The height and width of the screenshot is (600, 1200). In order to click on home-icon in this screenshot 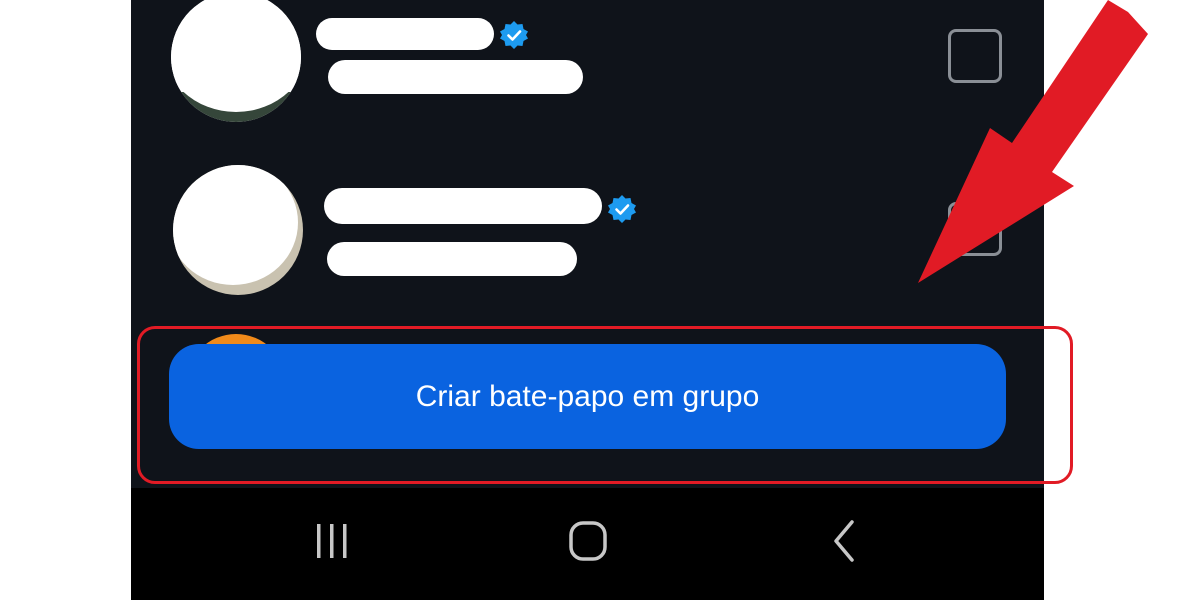, I will do `click(588, 543)`.